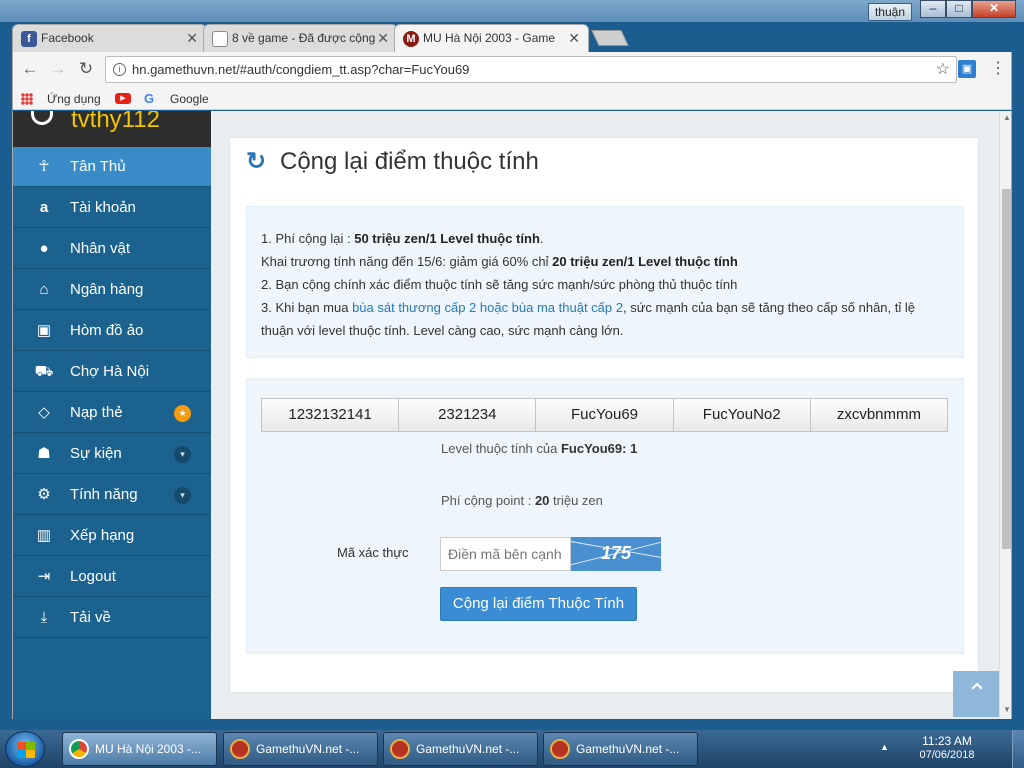  Describe the element at coordinates (591, 448) in the screenshot. I see `level-character: FucYou69` at that location.